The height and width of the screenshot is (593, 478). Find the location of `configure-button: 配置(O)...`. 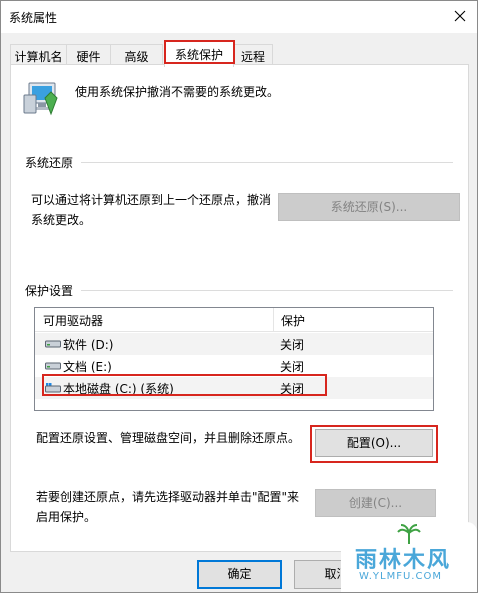

configure-button: 配置(O)... is located at coordinates (374, 443).